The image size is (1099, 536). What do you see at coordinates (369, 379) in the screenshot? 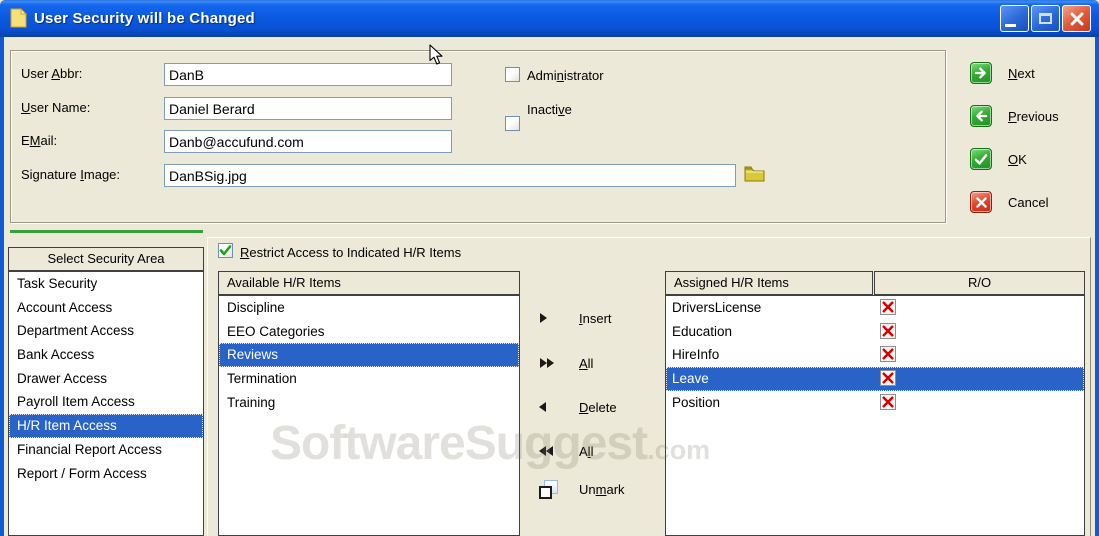
I see `available-item: Termination` at bounding box center [369, 379].